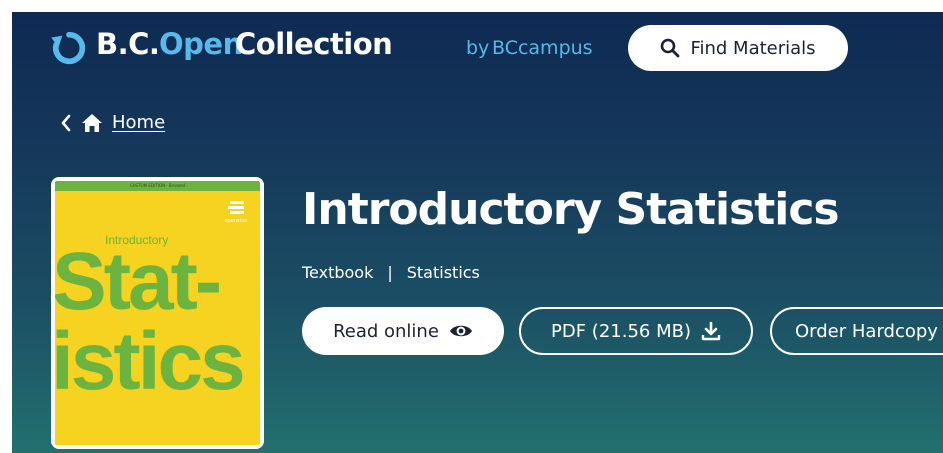 The image size is (943, 453). Describe the element at coordinates (571, 209) in the screenshot. I see `book-title: Introductory Statistics` at that location.